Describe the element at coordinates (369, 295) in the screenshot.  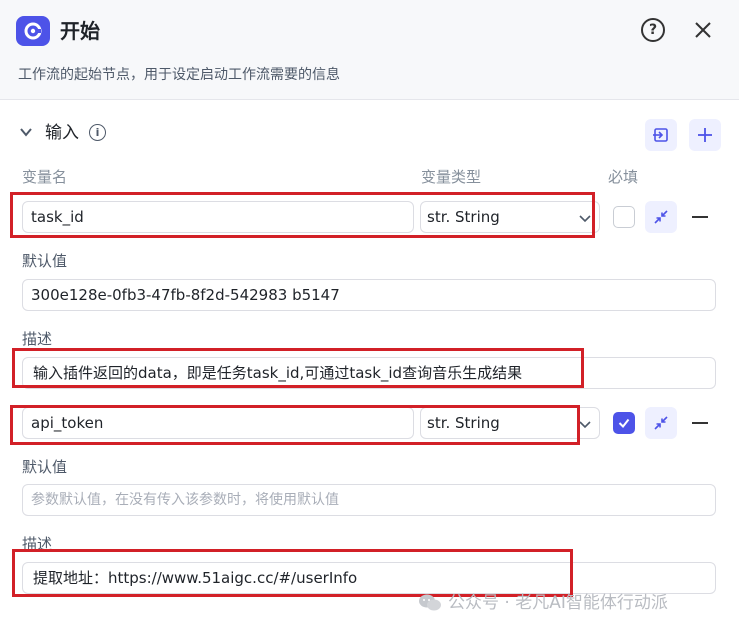
I see `default-value-input: 300e128e-0fb3-47fb-8f2d-542983 b5147` at that location.